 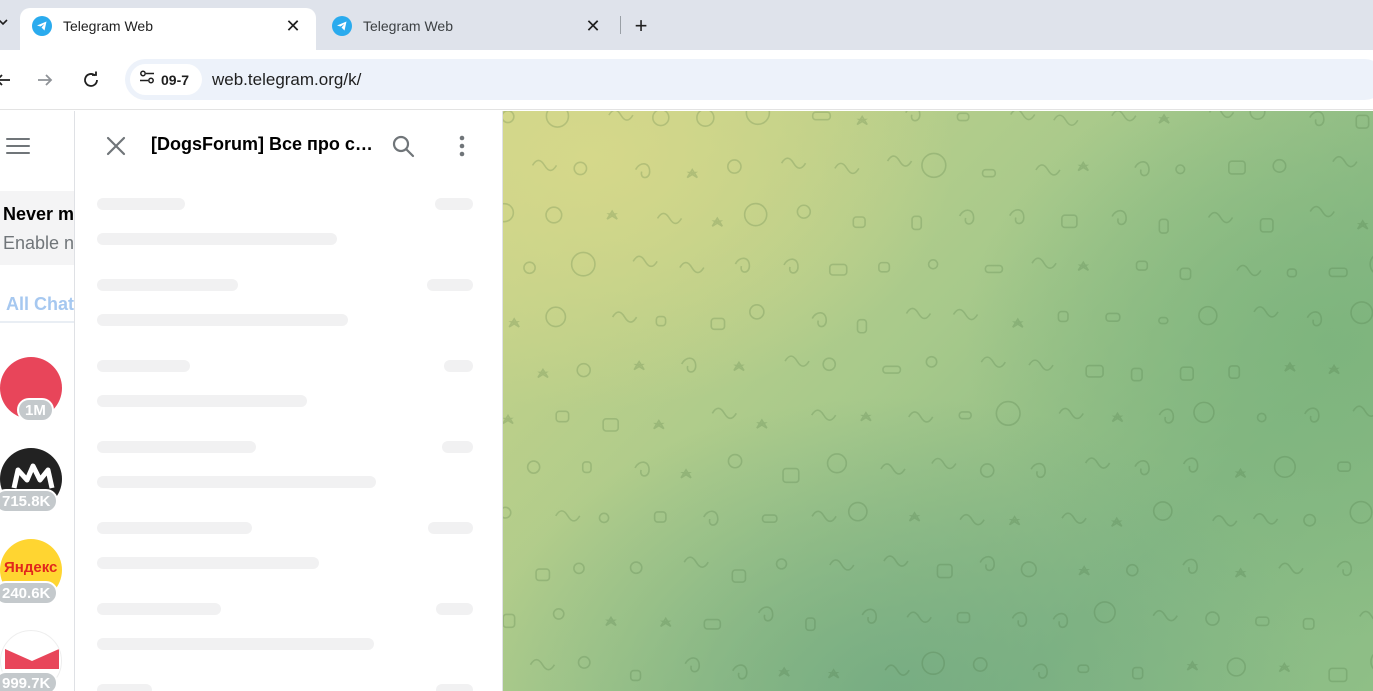 I want to click on search-icon, so click(x=403, y=146).